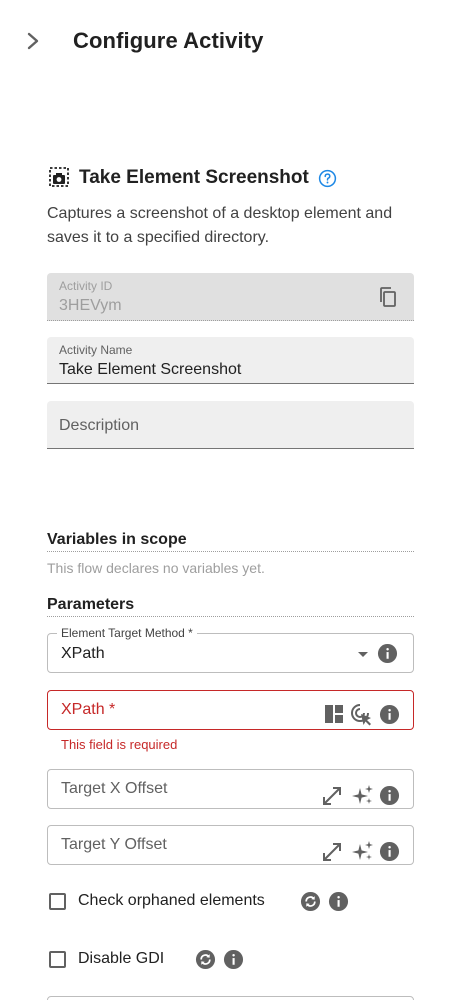 This screenshot has width=470, height=1000. Describe the element at coordinates (230, 297) in the screenshot. I see `activity-id-field: Activity ID 3HEVym` at that location.